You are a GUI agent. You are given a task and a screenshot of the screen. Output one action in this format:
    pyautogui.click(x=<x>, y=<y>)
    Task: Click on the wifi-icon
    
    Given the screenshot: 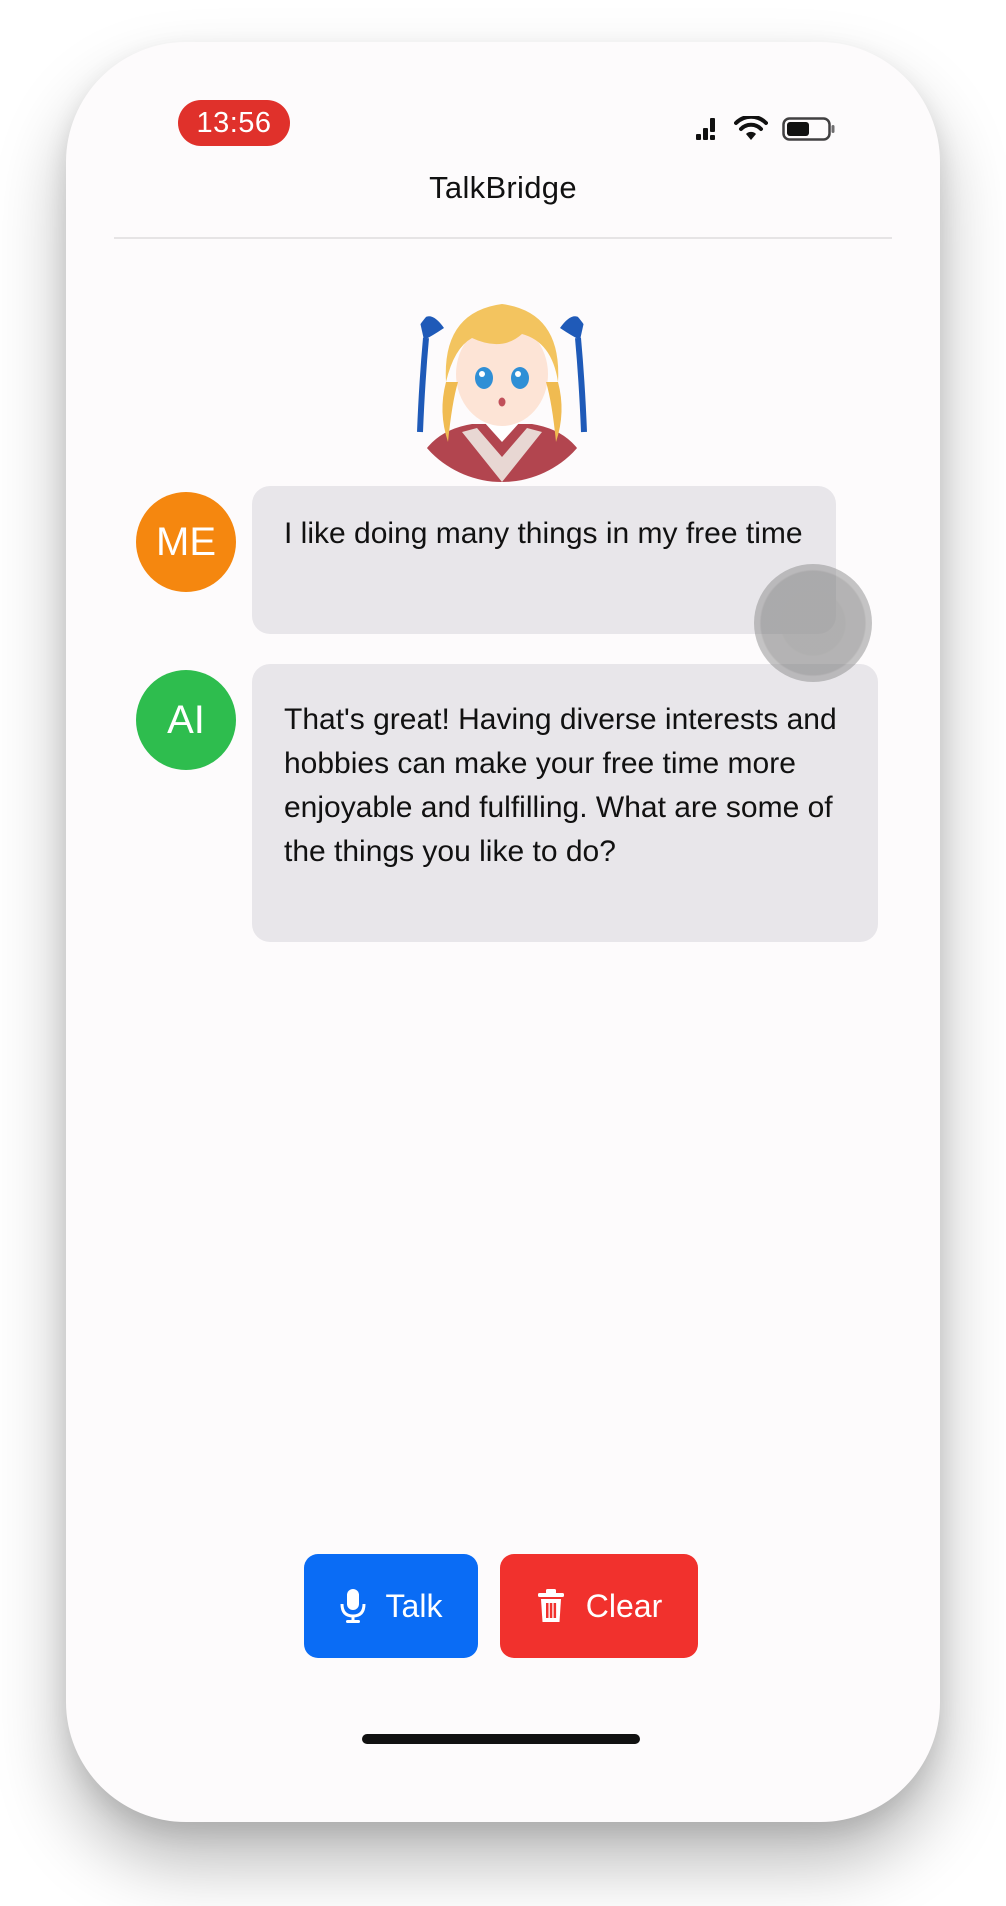 What is the action you would take?
    pyautogui.click(x=751, y=128)
    